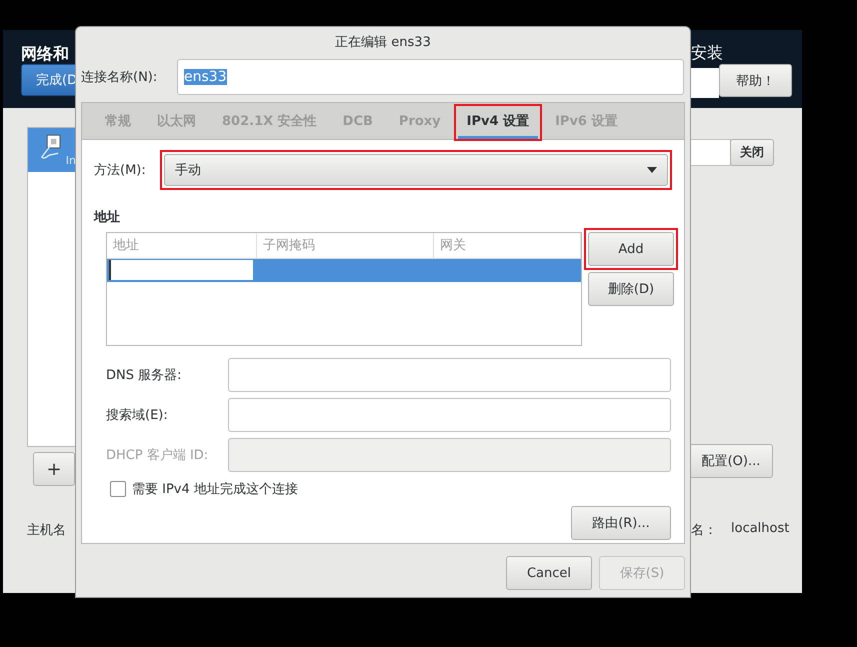  Describe the element at coordinates (755, 80) in the screenshot. I see `help-button: 帮助！` at that location.